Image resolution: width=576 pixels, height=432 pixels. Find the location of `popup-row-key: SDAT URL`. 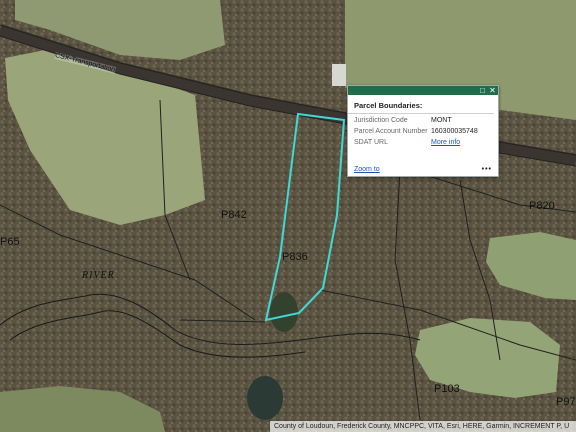

popup-row-key: SDAT URL is located at coordinates (371, 142).